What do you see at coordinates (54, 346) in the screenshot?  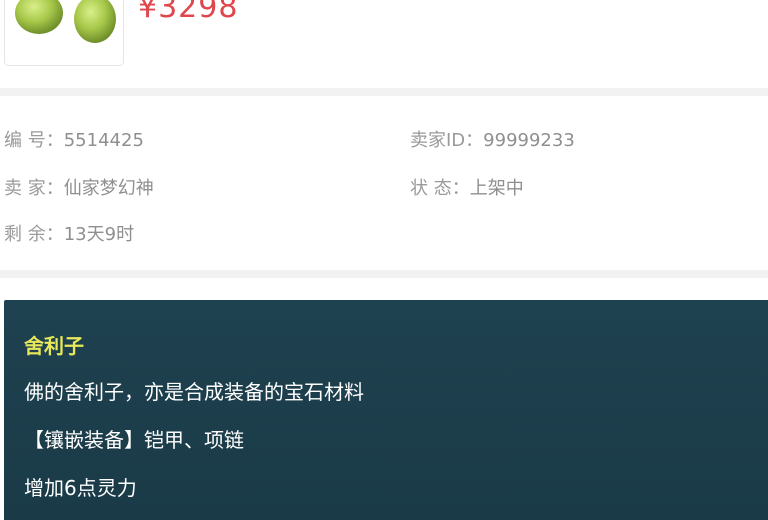 I see `item-name: 舍利子` at bounding box center [54, 346].